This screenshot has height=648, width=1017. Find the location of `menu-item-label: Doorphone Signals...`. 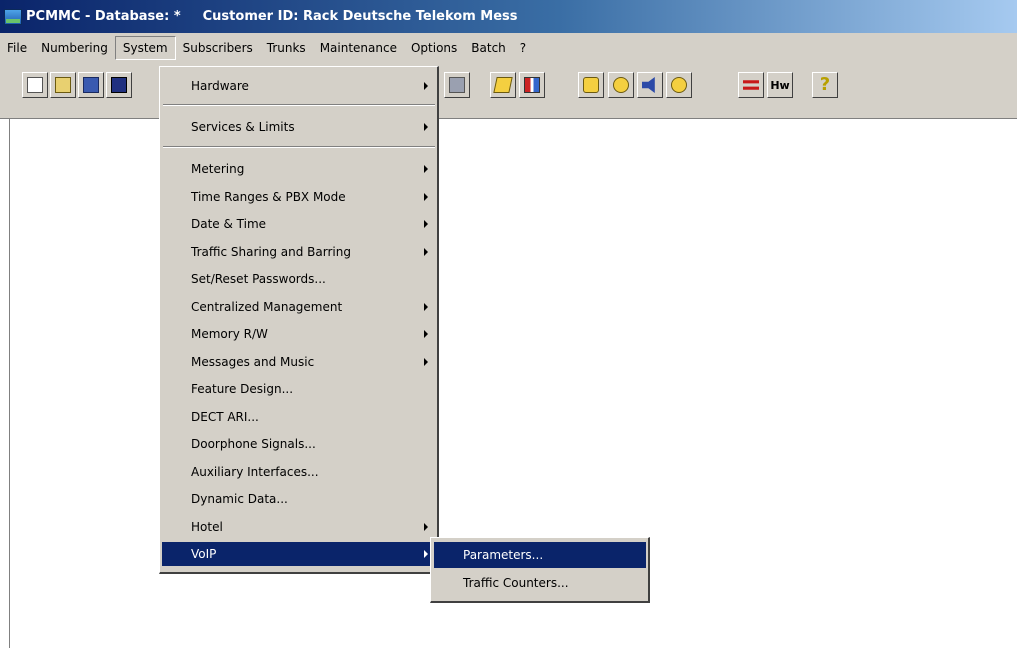

menu-item-label: Doorphone Signals... is located at coordinates (253, 444).